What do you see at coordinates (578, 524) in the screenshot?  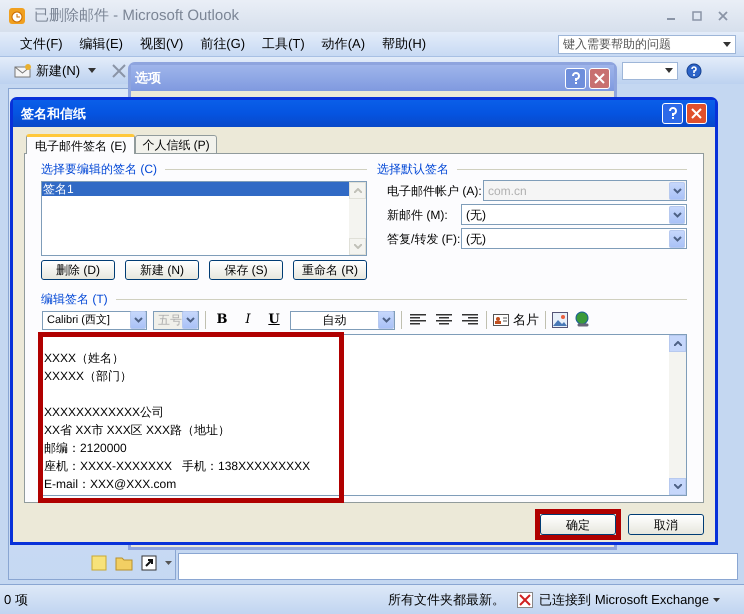 I see `dialog-button: 确定` at bounding box center [578, 524].